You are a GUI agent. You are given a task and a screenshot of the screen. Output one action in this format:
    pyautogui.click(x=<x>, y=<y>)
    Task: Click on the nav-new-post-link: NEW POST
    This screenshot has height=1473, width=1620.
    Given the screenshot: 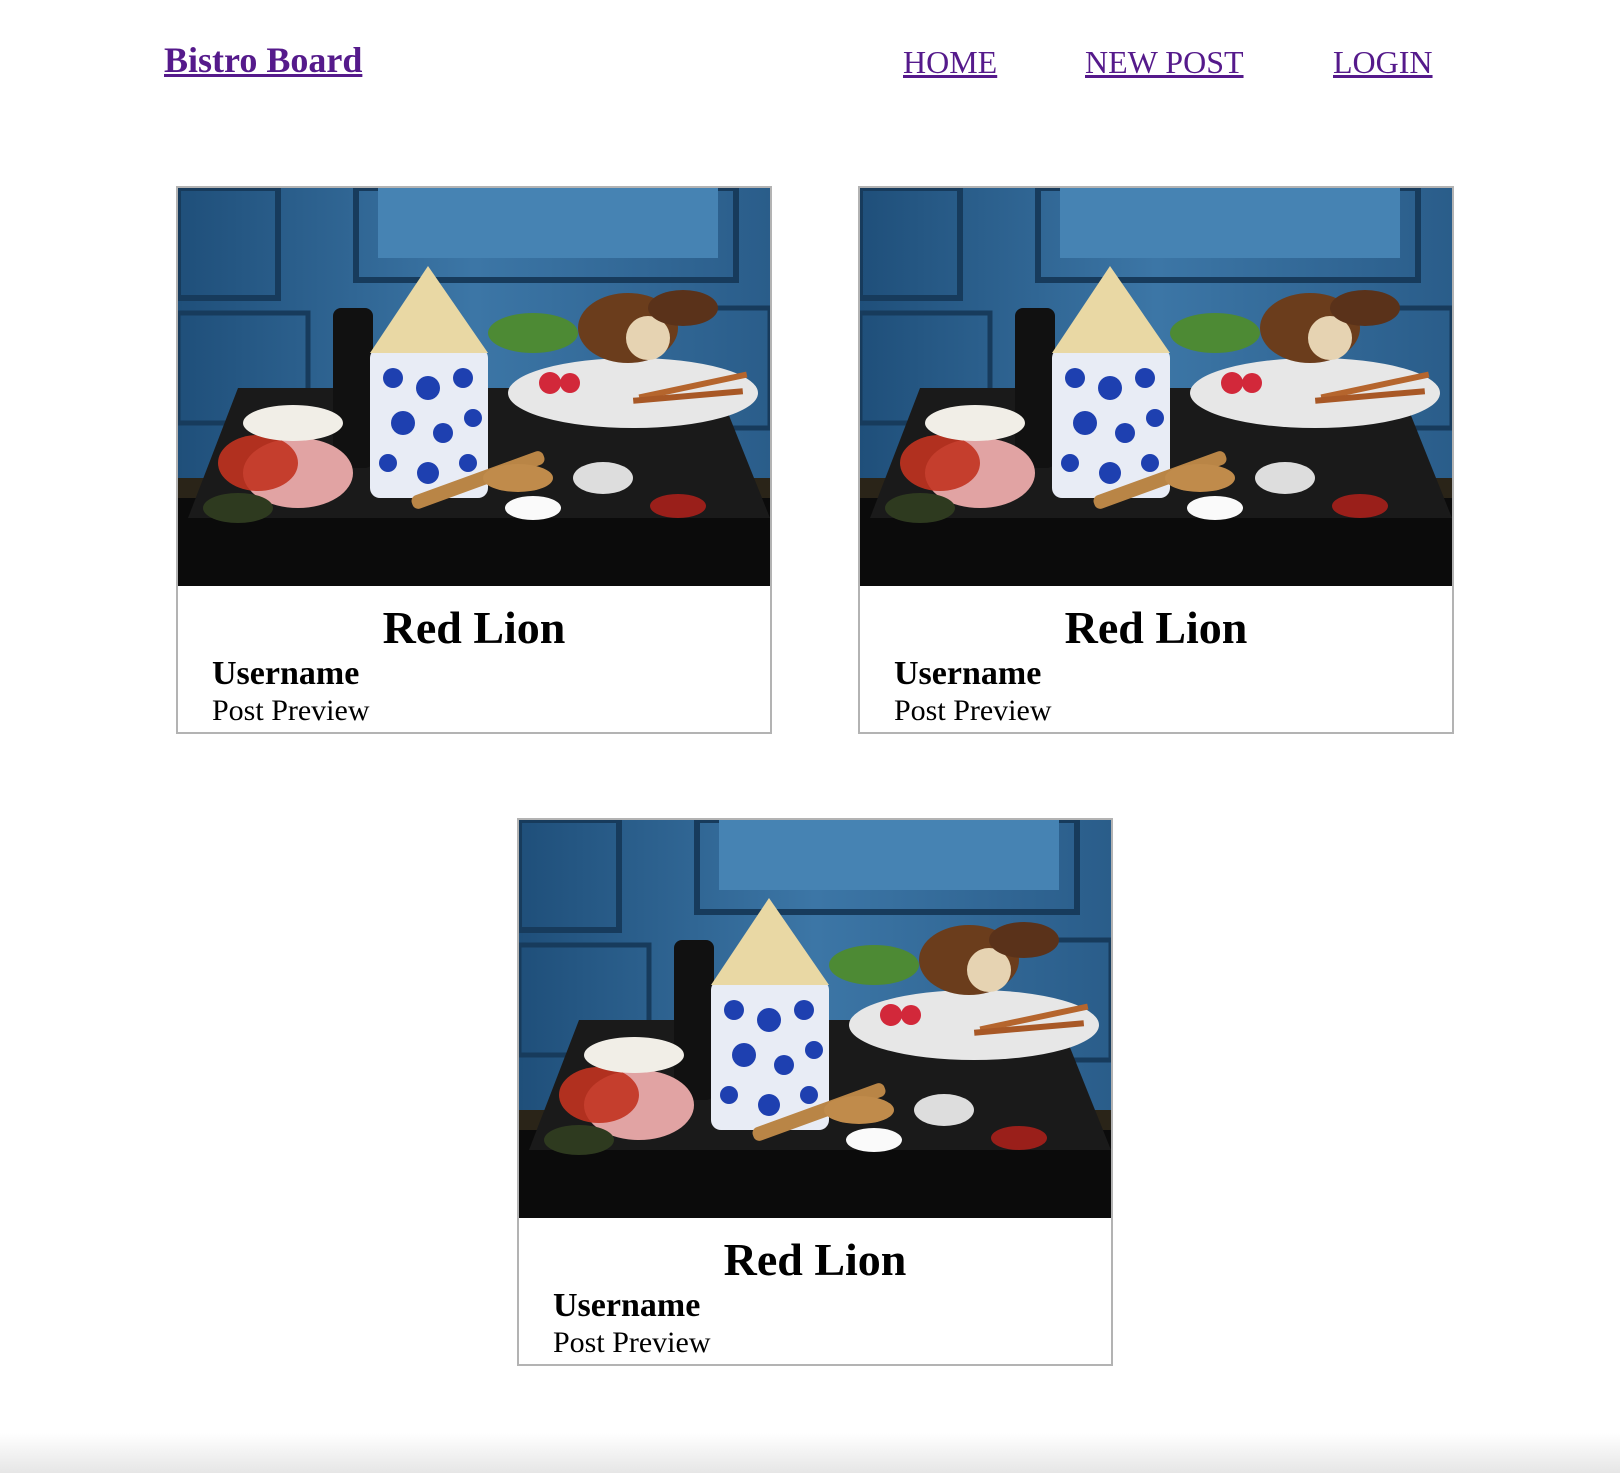 What is the action you would take?
    pyautogui.click(x=1164, y=62)
    